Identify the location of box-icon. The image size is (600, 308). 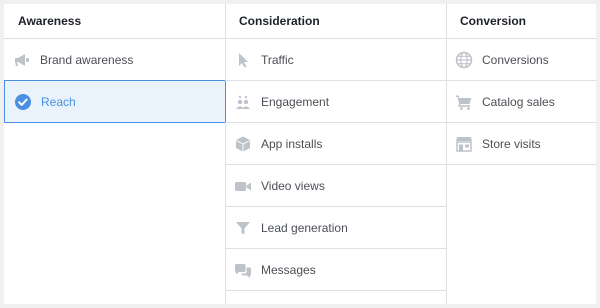
(243, 144).